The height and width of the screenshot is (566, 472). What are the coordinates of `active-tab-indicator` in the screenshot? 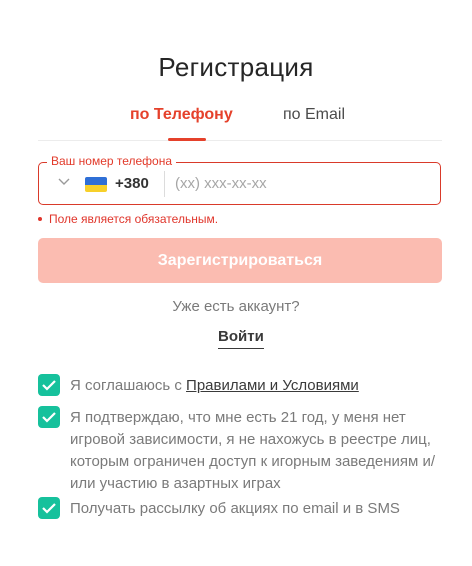 It's located at (187, 139).